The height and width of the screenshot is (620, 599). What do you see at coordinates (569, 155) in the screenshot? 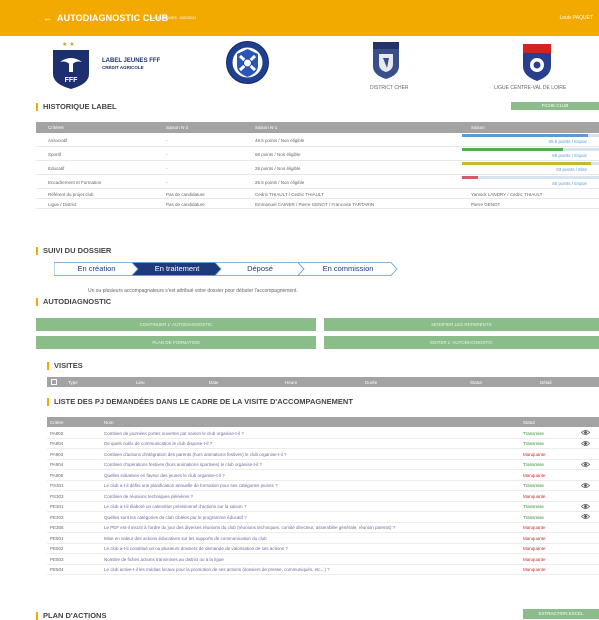
I see `score-label: 69 points / Espoir` at bounding box center [569, 155].